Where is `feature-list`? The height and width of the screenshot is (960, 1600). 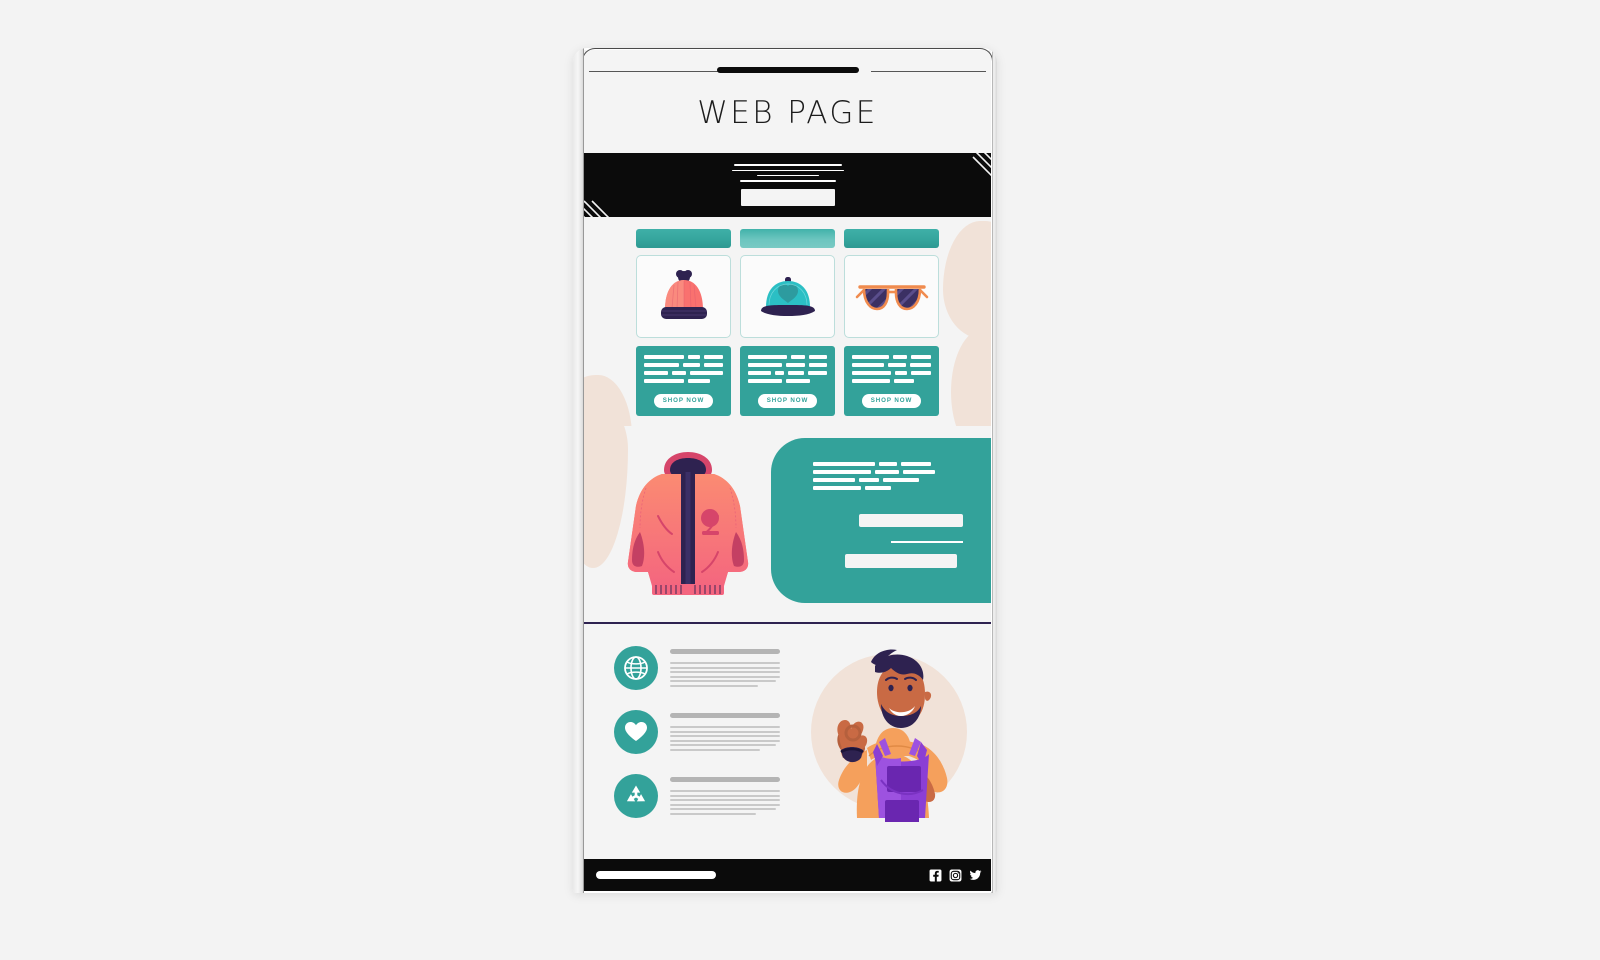
feature-list is located at coordinates (697, 731).